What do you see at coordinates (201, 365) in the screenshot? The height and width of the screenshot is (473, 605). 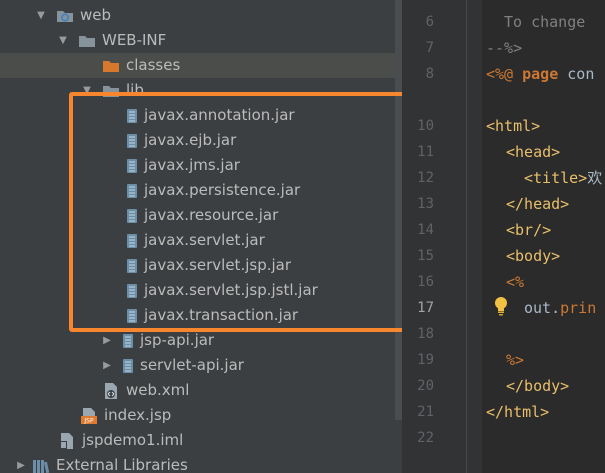 I see `tree-item-servlet-api: ▶ servlet-api.jar` at bounding box center [201, 365].